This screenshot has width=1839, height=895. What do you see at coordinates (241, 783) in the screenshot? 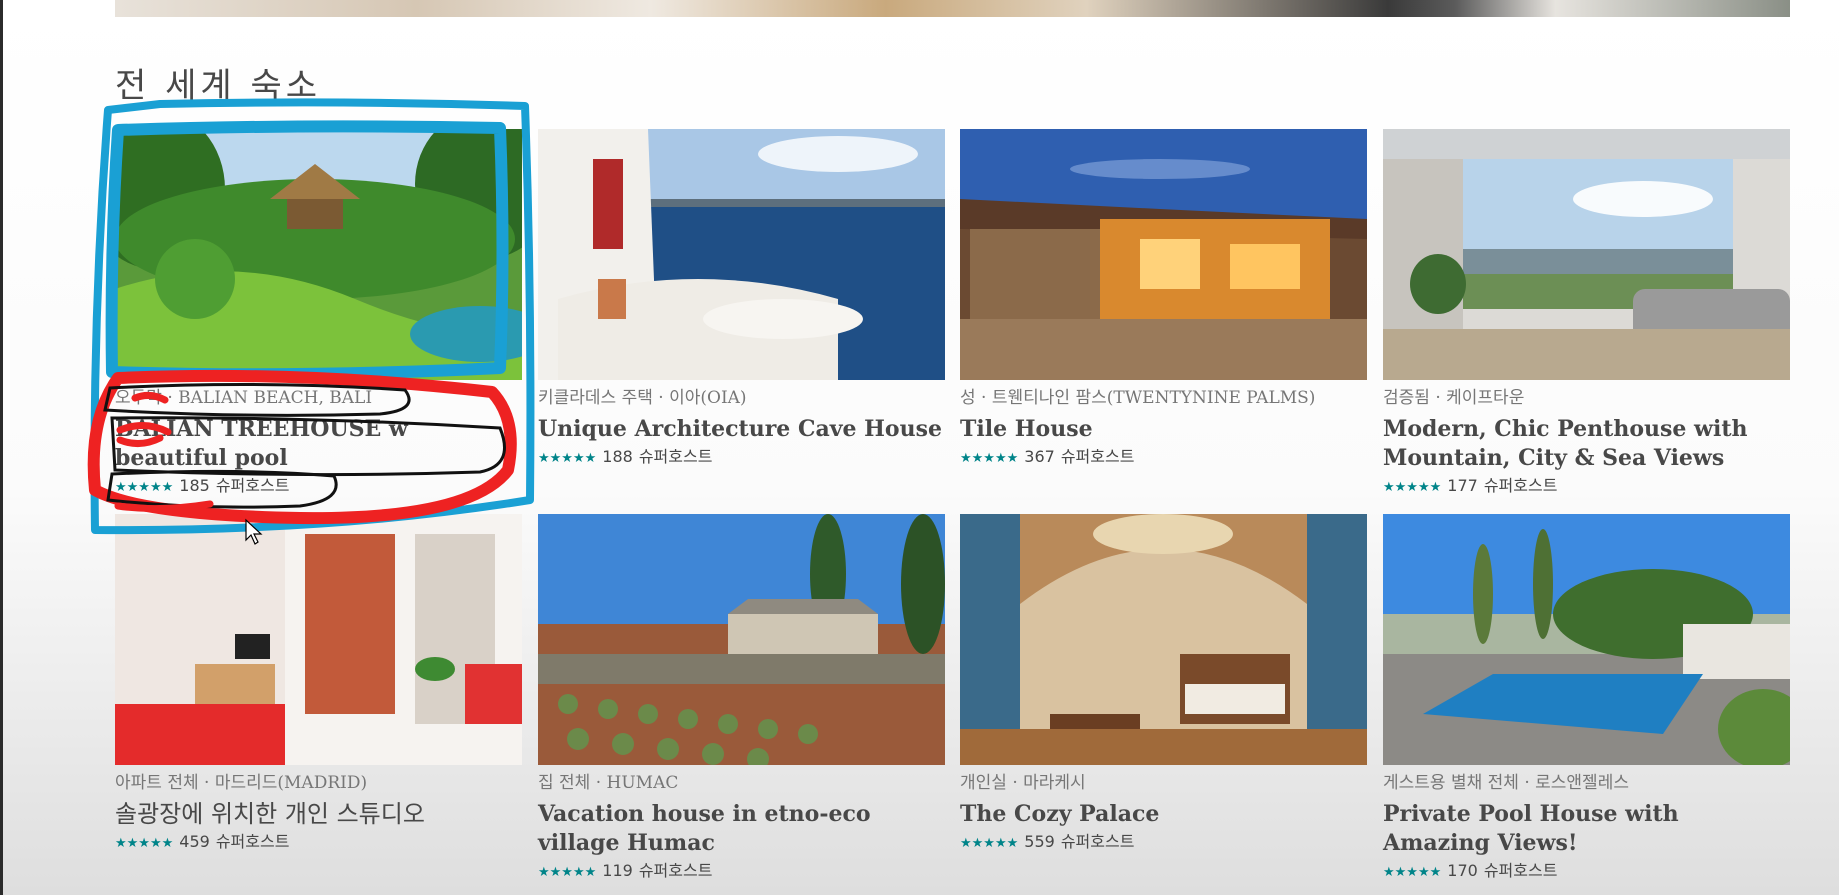
I see `listing-type: 아파트 전체 · 마드리드(MADRID)` at bounding box center [241, 783].